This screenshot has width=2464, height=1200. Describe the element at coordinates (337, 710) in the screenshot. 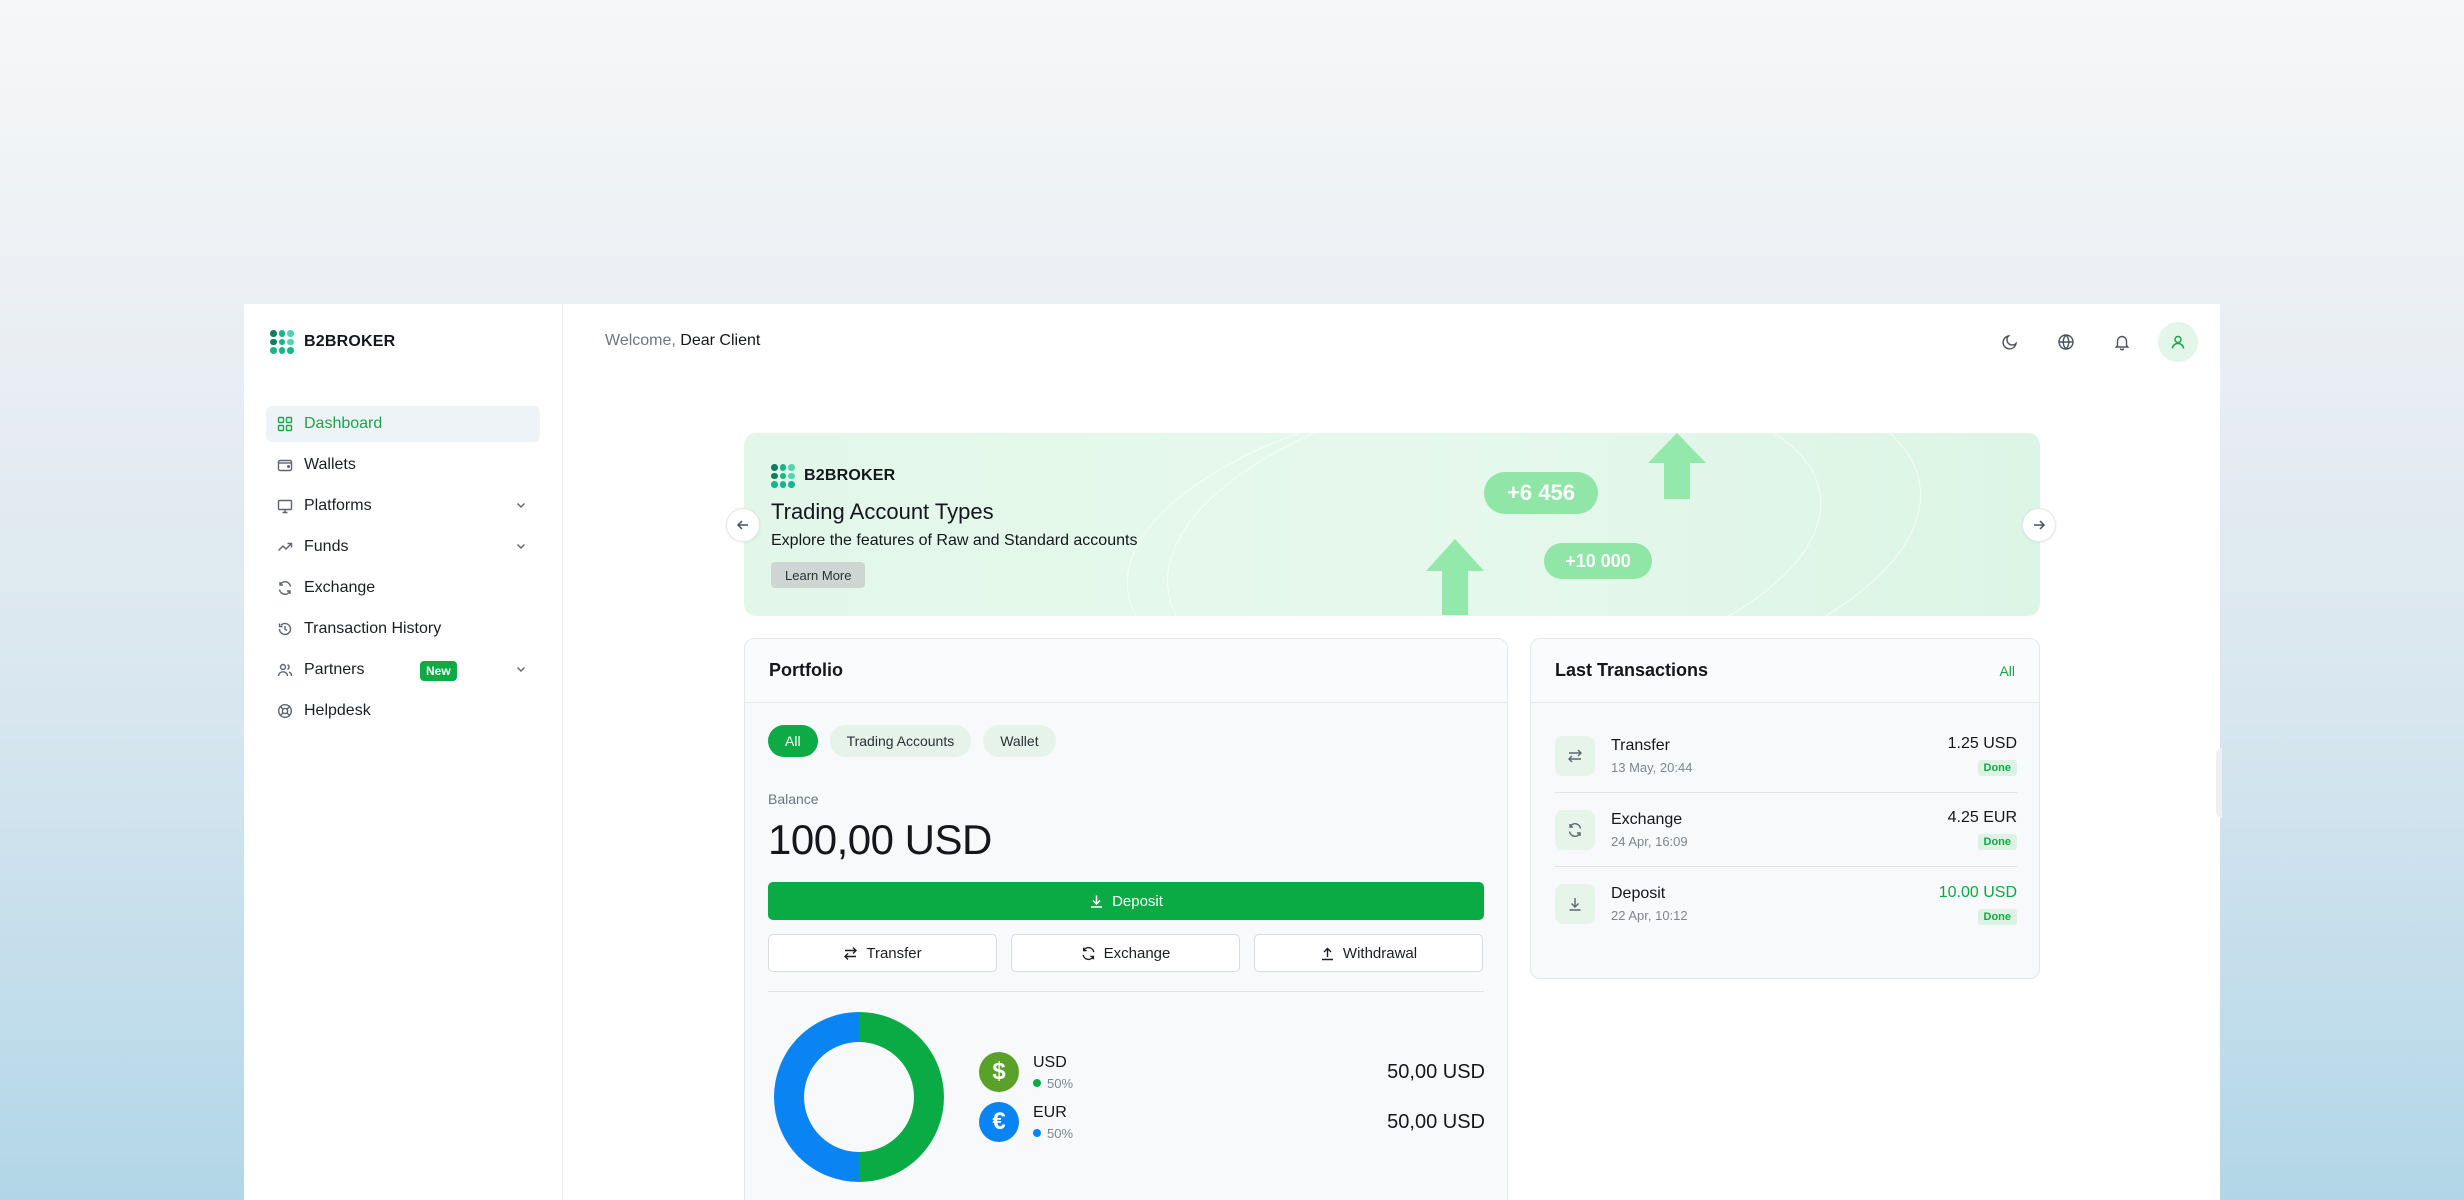

I see `sidebar-item-label: Helpdesk` at that location.